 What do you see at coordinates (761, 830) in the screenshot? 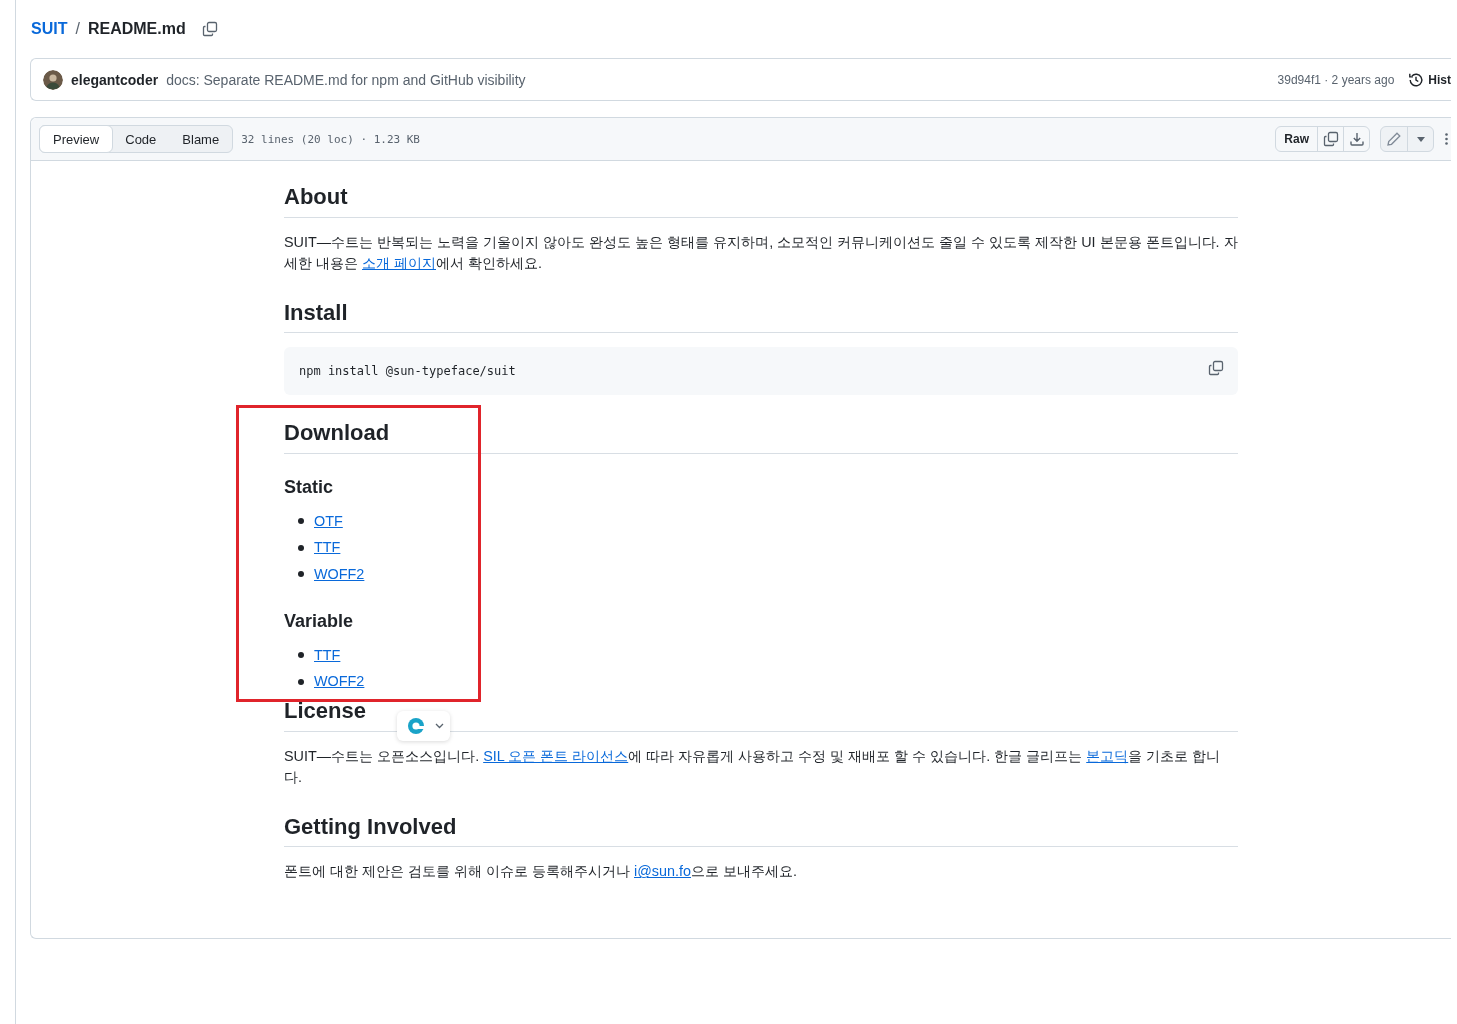
I see `section-heading: Getting Involved` at bounding box center [761, 830].